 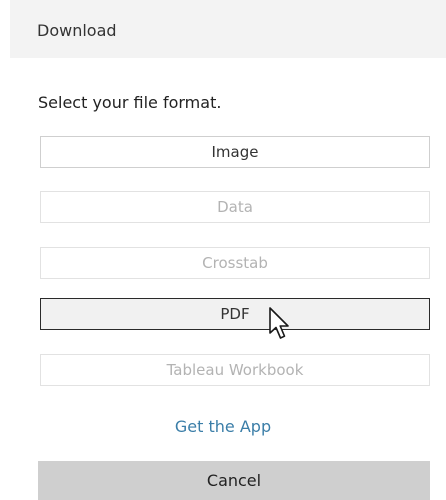 I want to click on tableau-workbook-format-label: Tableau Workbook, so click(x=235, y=370).